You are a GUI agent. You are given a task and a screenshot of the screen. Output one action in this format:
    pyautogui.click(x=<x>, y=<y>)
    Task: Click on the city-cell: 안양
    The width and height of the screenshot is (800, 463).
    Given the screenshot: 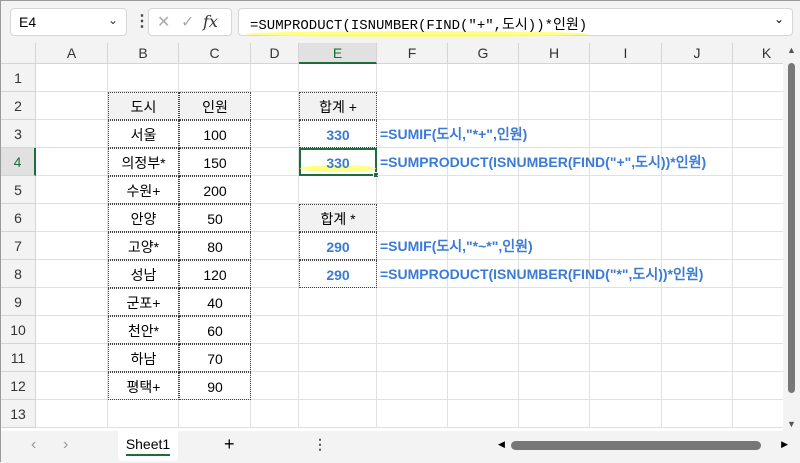 What is the action you would take?
    pyautogui.click(x=143, y=218)
    